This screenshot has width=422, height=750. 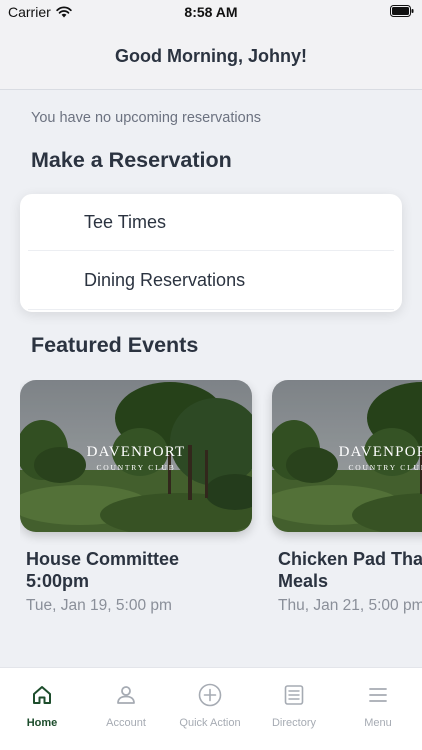 What do you see at coordinates (378, 695) in the screenshot?
I see `hamburger-icon` at bounding box center [378, 695].